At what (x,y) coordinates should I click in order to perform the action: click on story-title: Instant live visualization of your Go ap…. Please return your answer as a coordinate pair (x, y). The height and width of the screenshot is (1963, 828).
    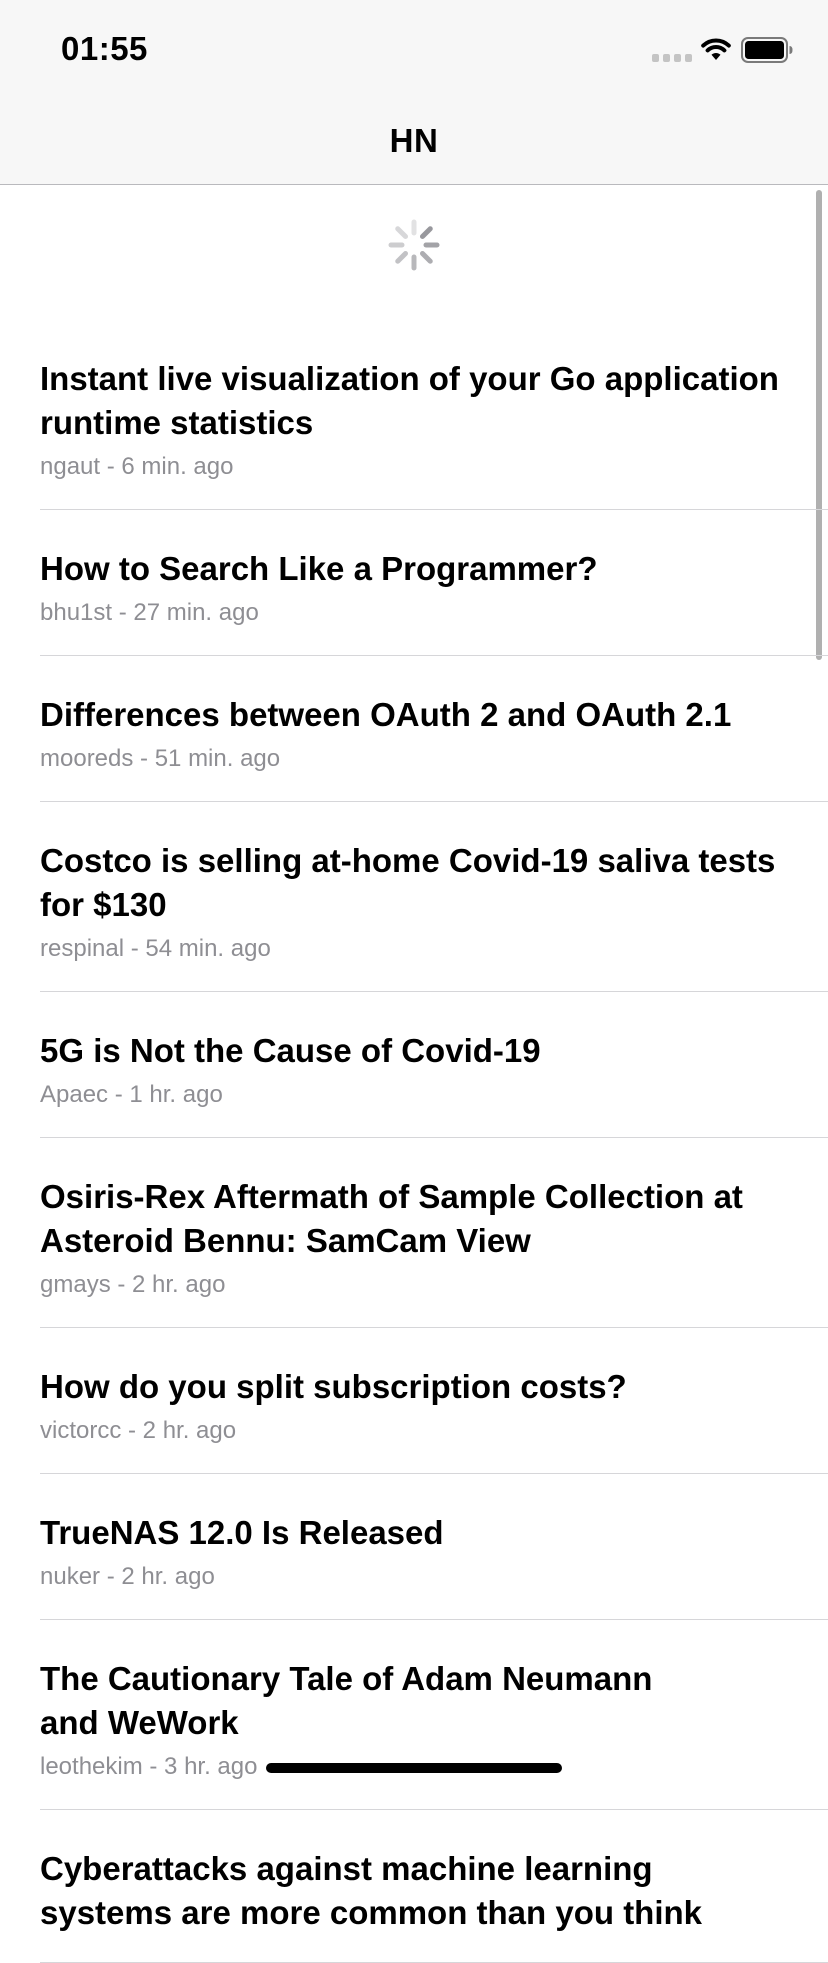
    Looking at the image, I should click on (409, 400).